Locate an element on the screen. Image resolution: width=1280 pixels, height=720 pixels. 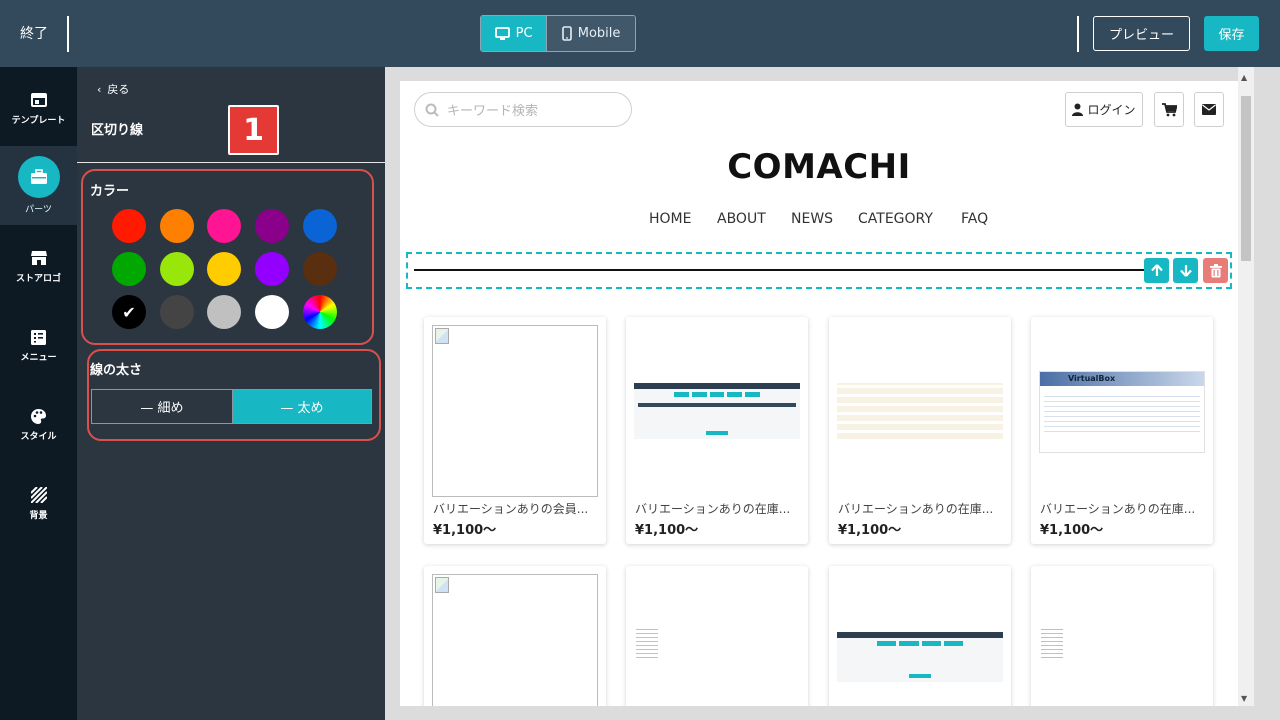
template-icon is located at coordinates (38, 100).